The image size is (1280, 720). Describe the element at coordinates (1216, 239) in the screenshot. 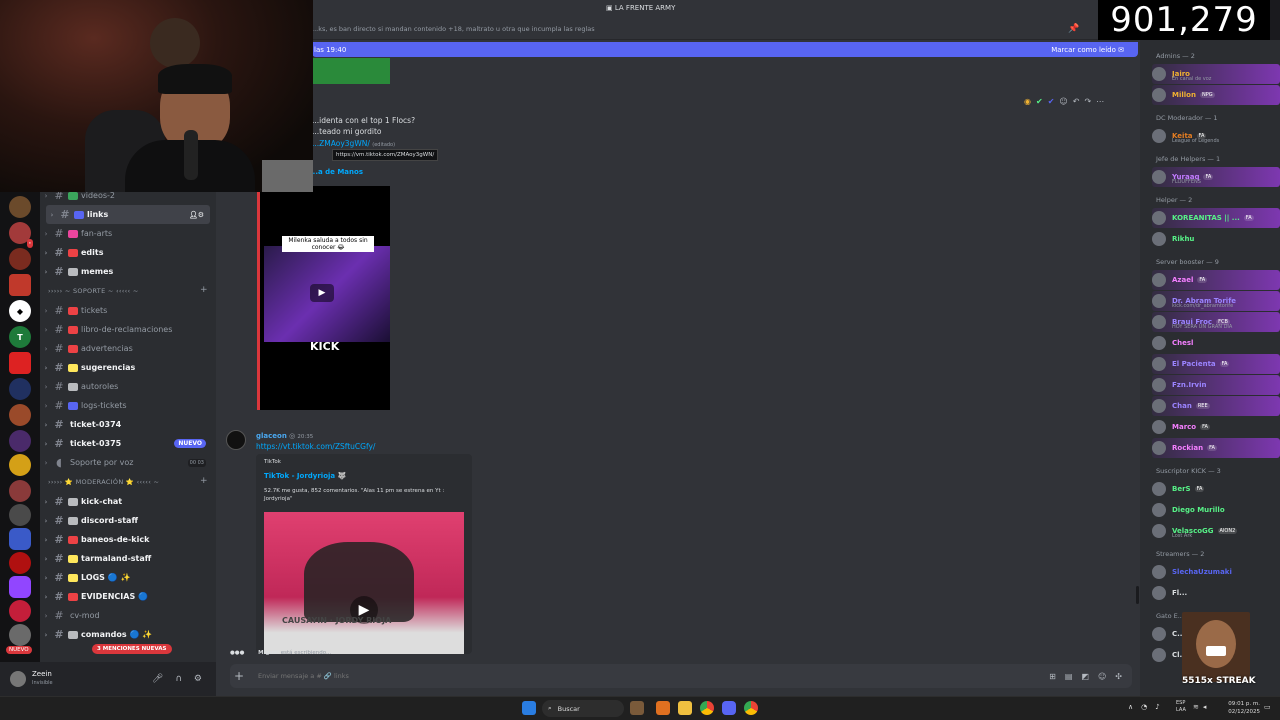

I see `member-item: Rikhu` at that location.